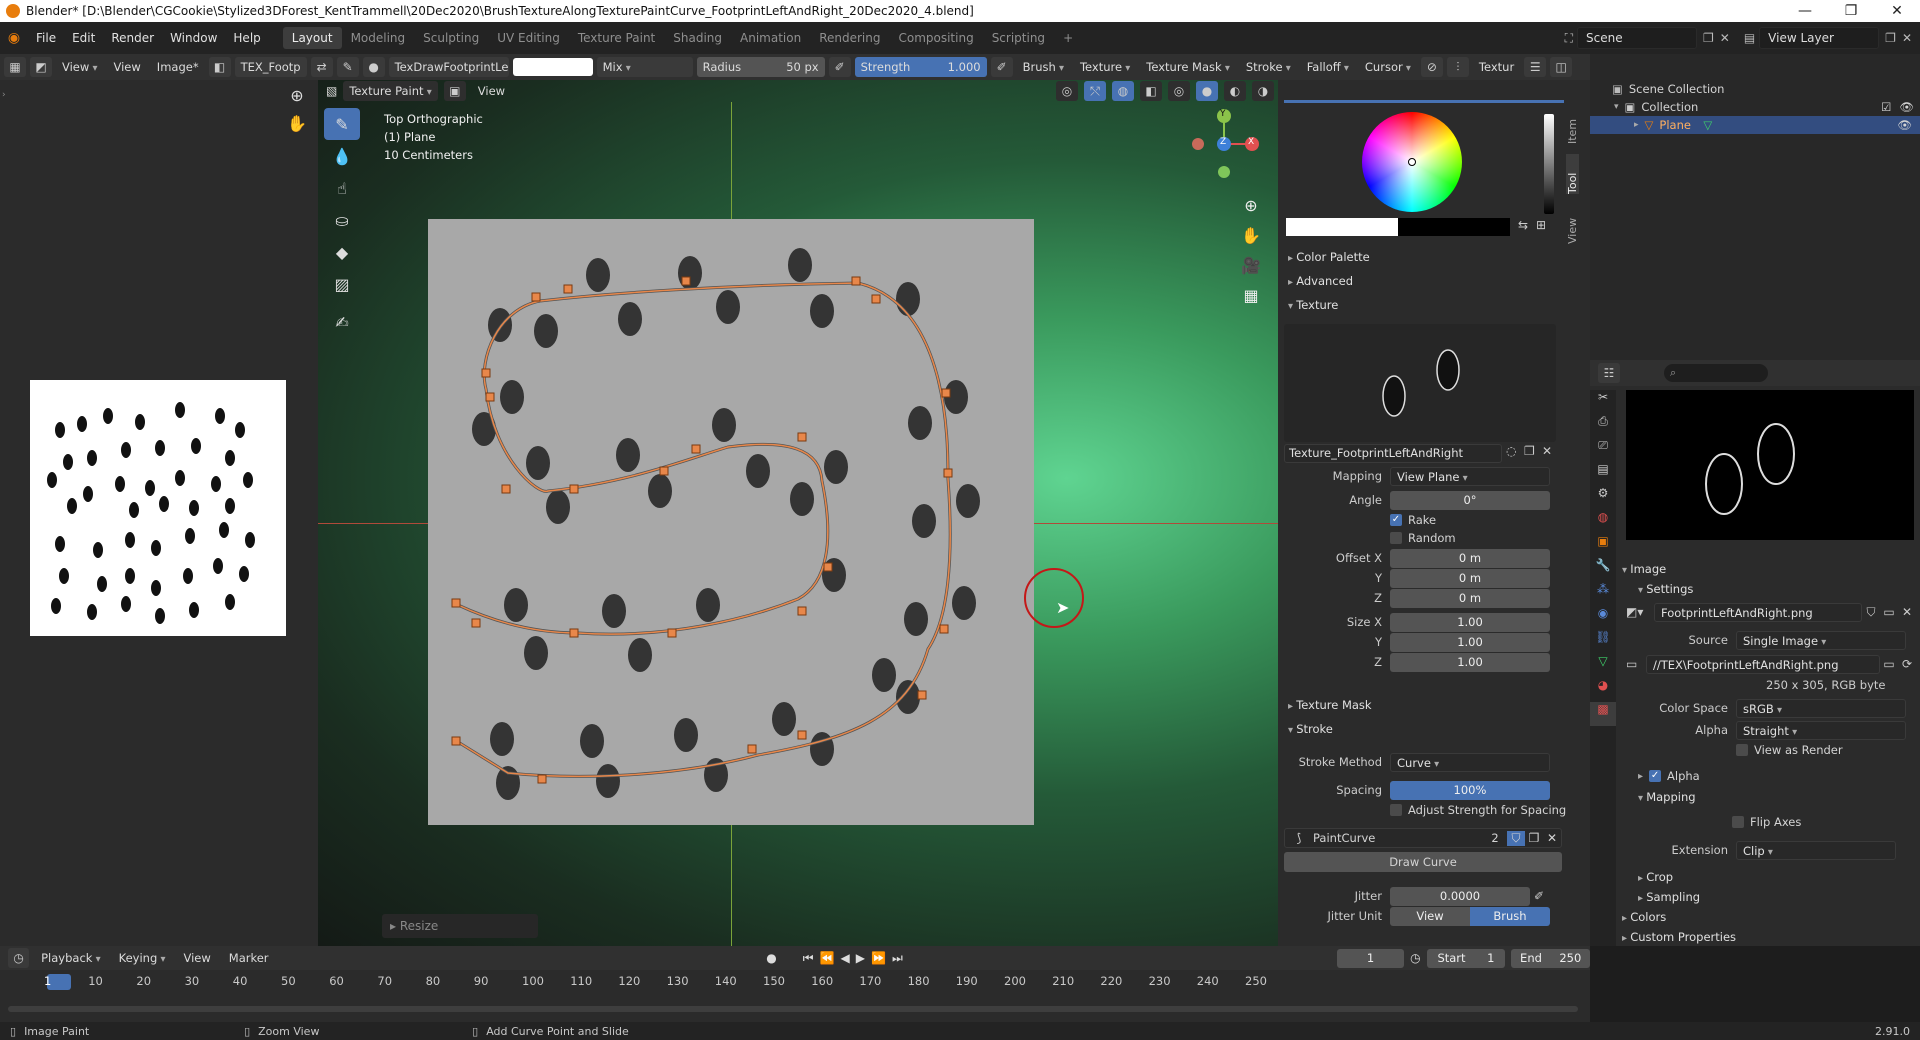 The height and width of the screenshot is (1040, 1920). What do you see at coordinates (1251, 271) in the screenshot?
I see `camera-icon: 🎥` at bounding box center [1251, 271].